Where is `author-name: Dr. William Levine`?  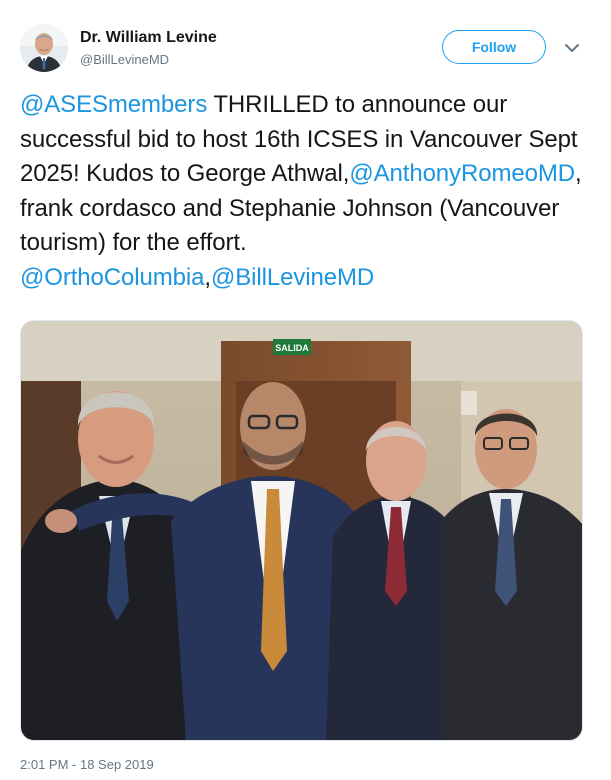 author-name: Dr. William Levine is located at coordinates (148, 38).